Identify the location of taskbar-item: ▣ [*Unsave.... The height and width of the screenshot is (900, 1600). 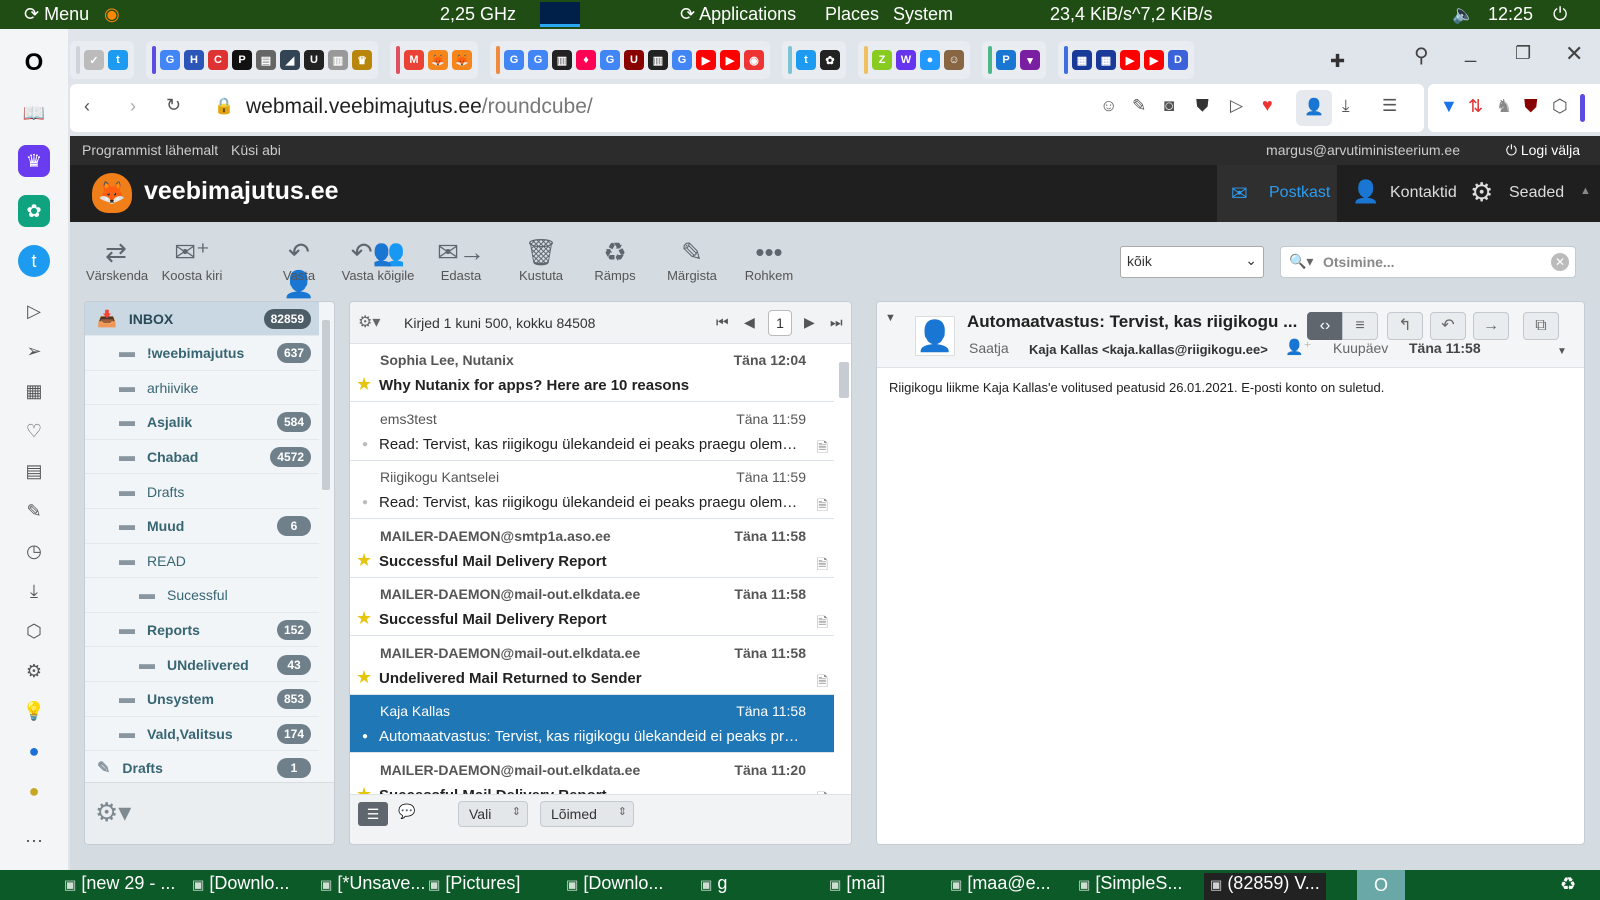
(372, 883).